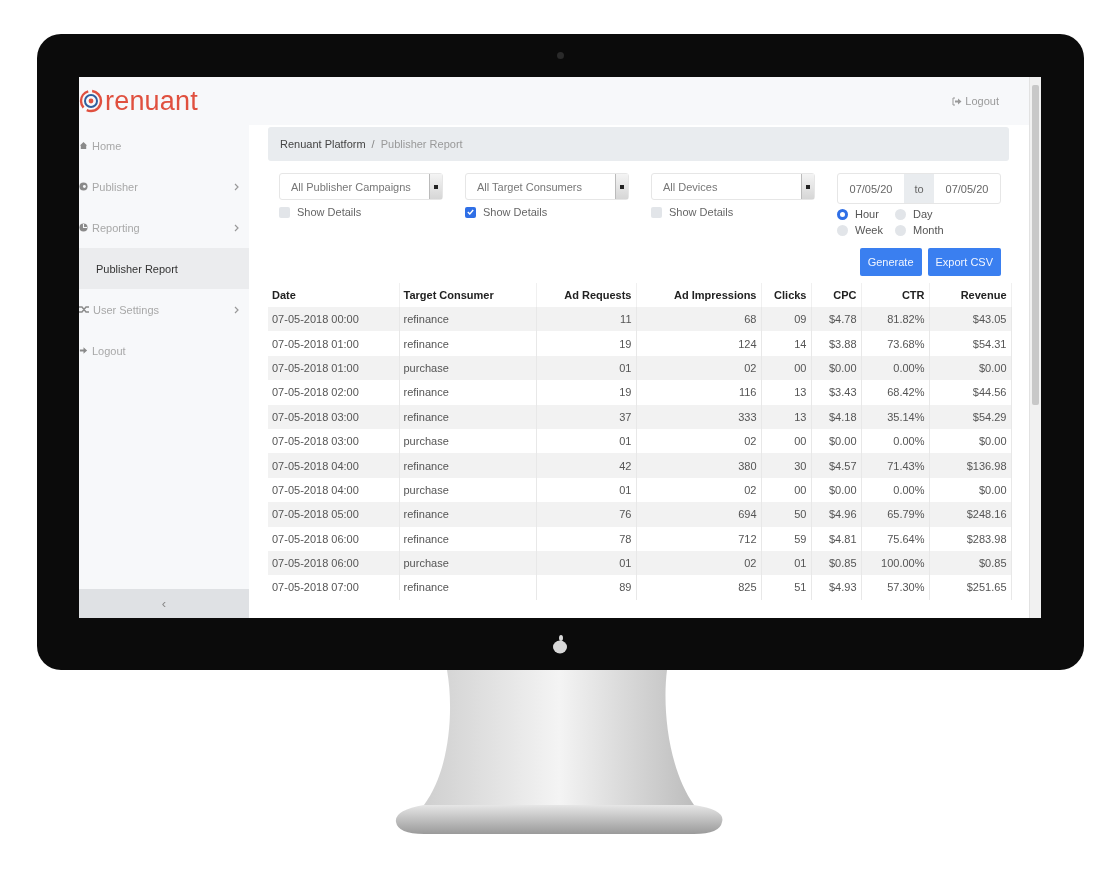  Describe the element at coordinates (970, 538) in the screenshot. I see `table-cell: $283.98` at that location.